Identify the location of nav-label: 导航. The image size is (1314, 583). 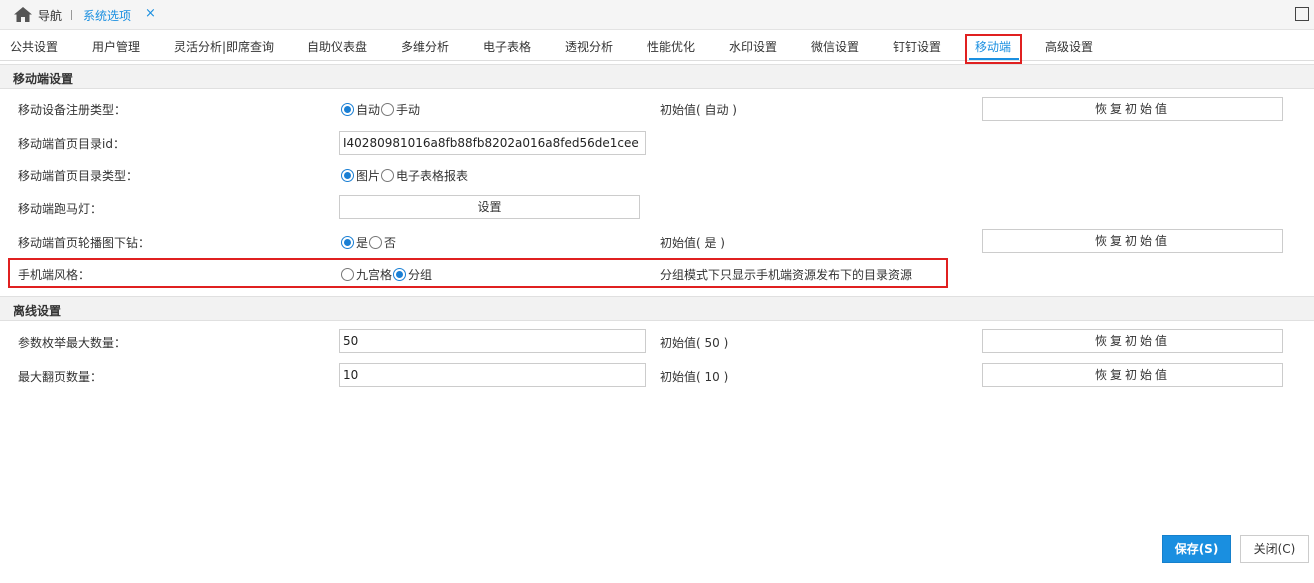
(50, 15).